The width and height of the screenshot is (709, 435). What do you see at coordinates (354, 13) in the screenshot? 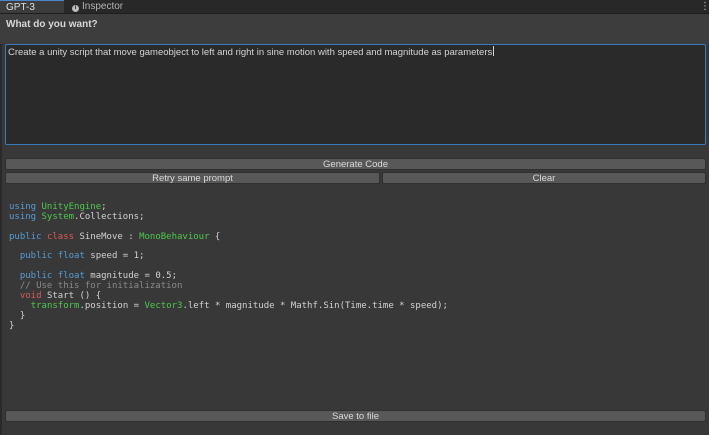
I see `tab-bar: GPT-3 Unity iInspector ⋮` at bounding box center [354, 13].